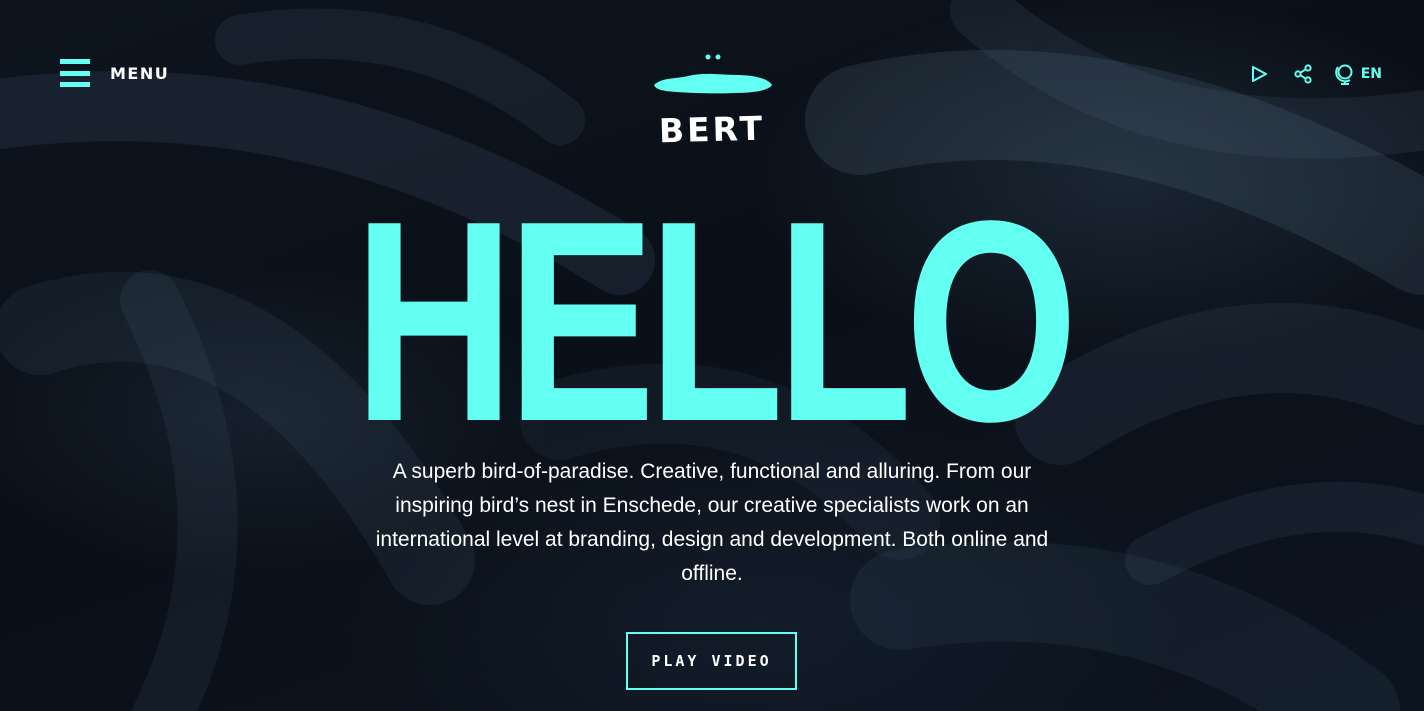 This screenshot has height=711, width=1424. I want to click on logo-mark-icon, so click(713, 74).